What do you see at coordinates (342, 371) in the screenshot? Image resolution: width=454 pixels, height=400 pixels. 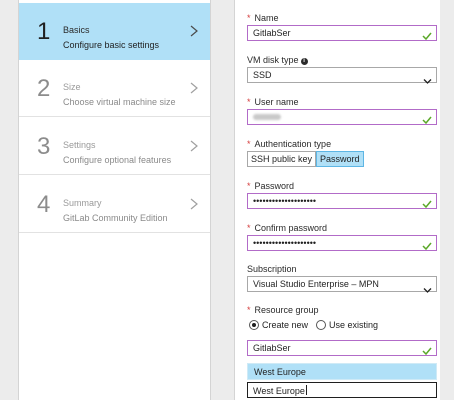 I see `location-option-highlighted: West Europe` at bounding box center [342, 371].